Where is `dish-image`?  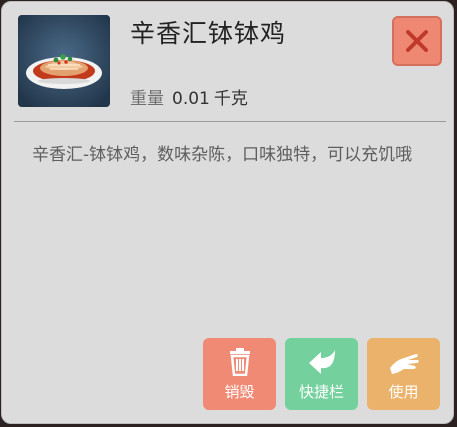 dish-image is located at coordinates (64, 61).